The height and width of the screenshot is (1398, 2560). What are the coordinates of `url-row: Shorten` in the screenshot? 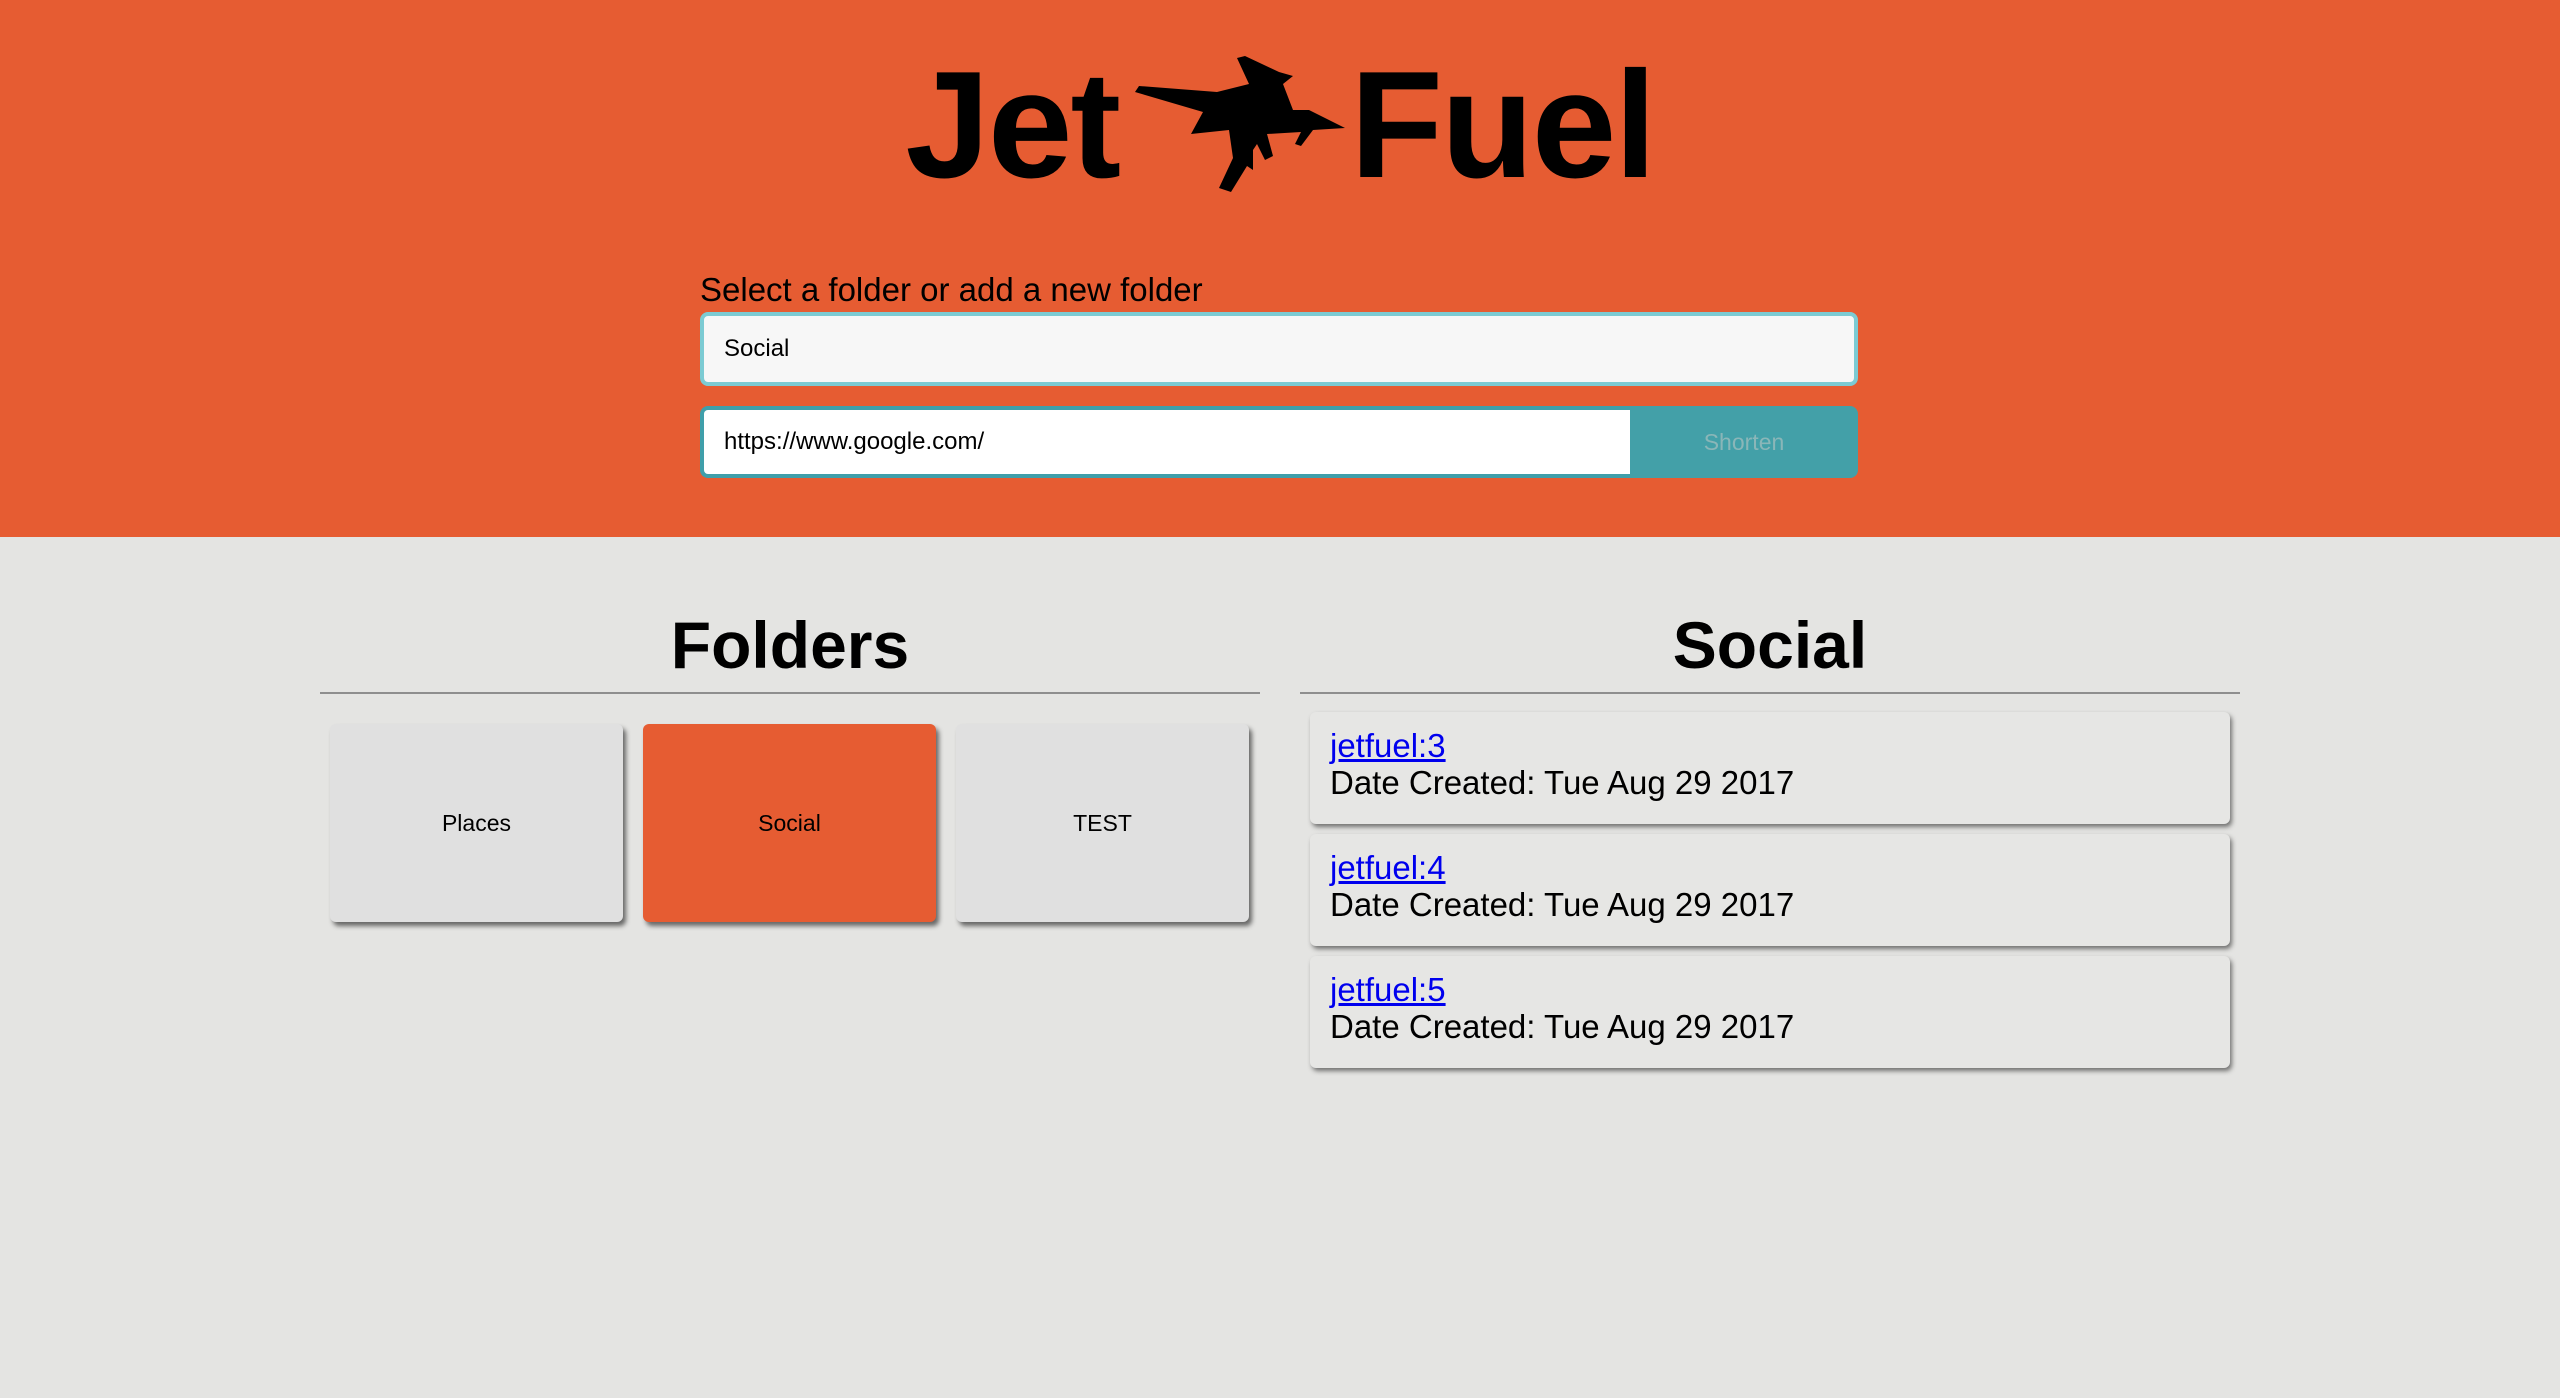 It's located at (1279, 442).